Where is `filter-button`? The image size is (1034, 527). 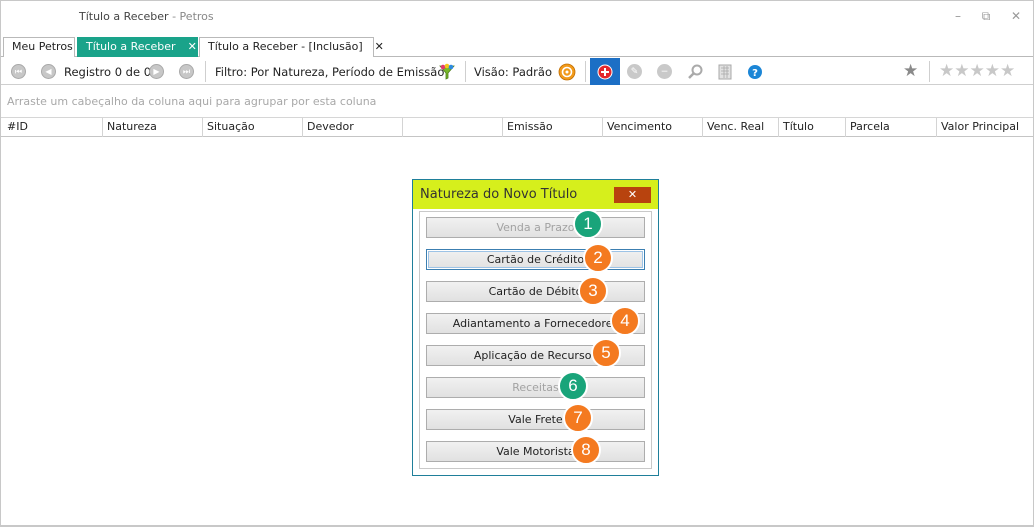 filter-button is located at coordinates (447, 71).